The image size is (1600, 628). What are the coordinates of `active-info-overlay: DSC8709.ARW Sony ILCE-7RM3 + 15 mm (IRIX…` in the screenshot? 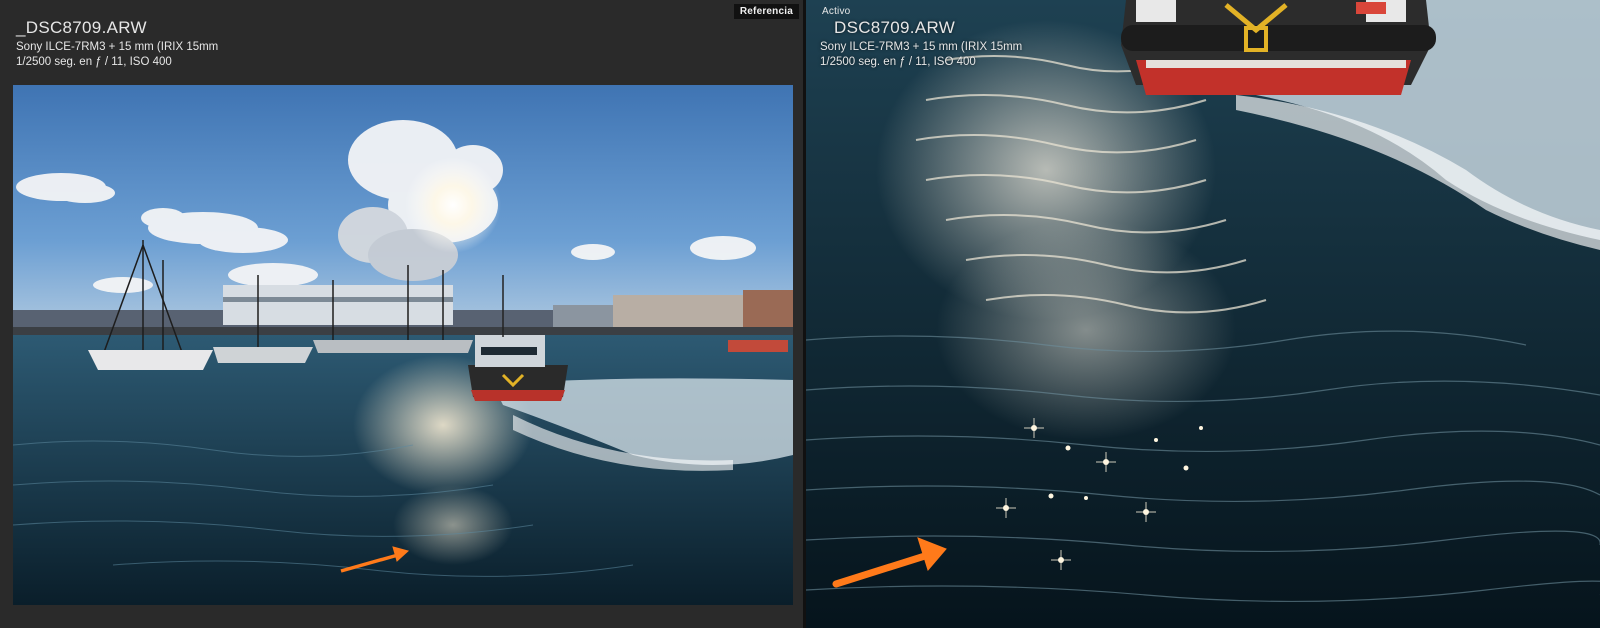 It's located at (921, 43).